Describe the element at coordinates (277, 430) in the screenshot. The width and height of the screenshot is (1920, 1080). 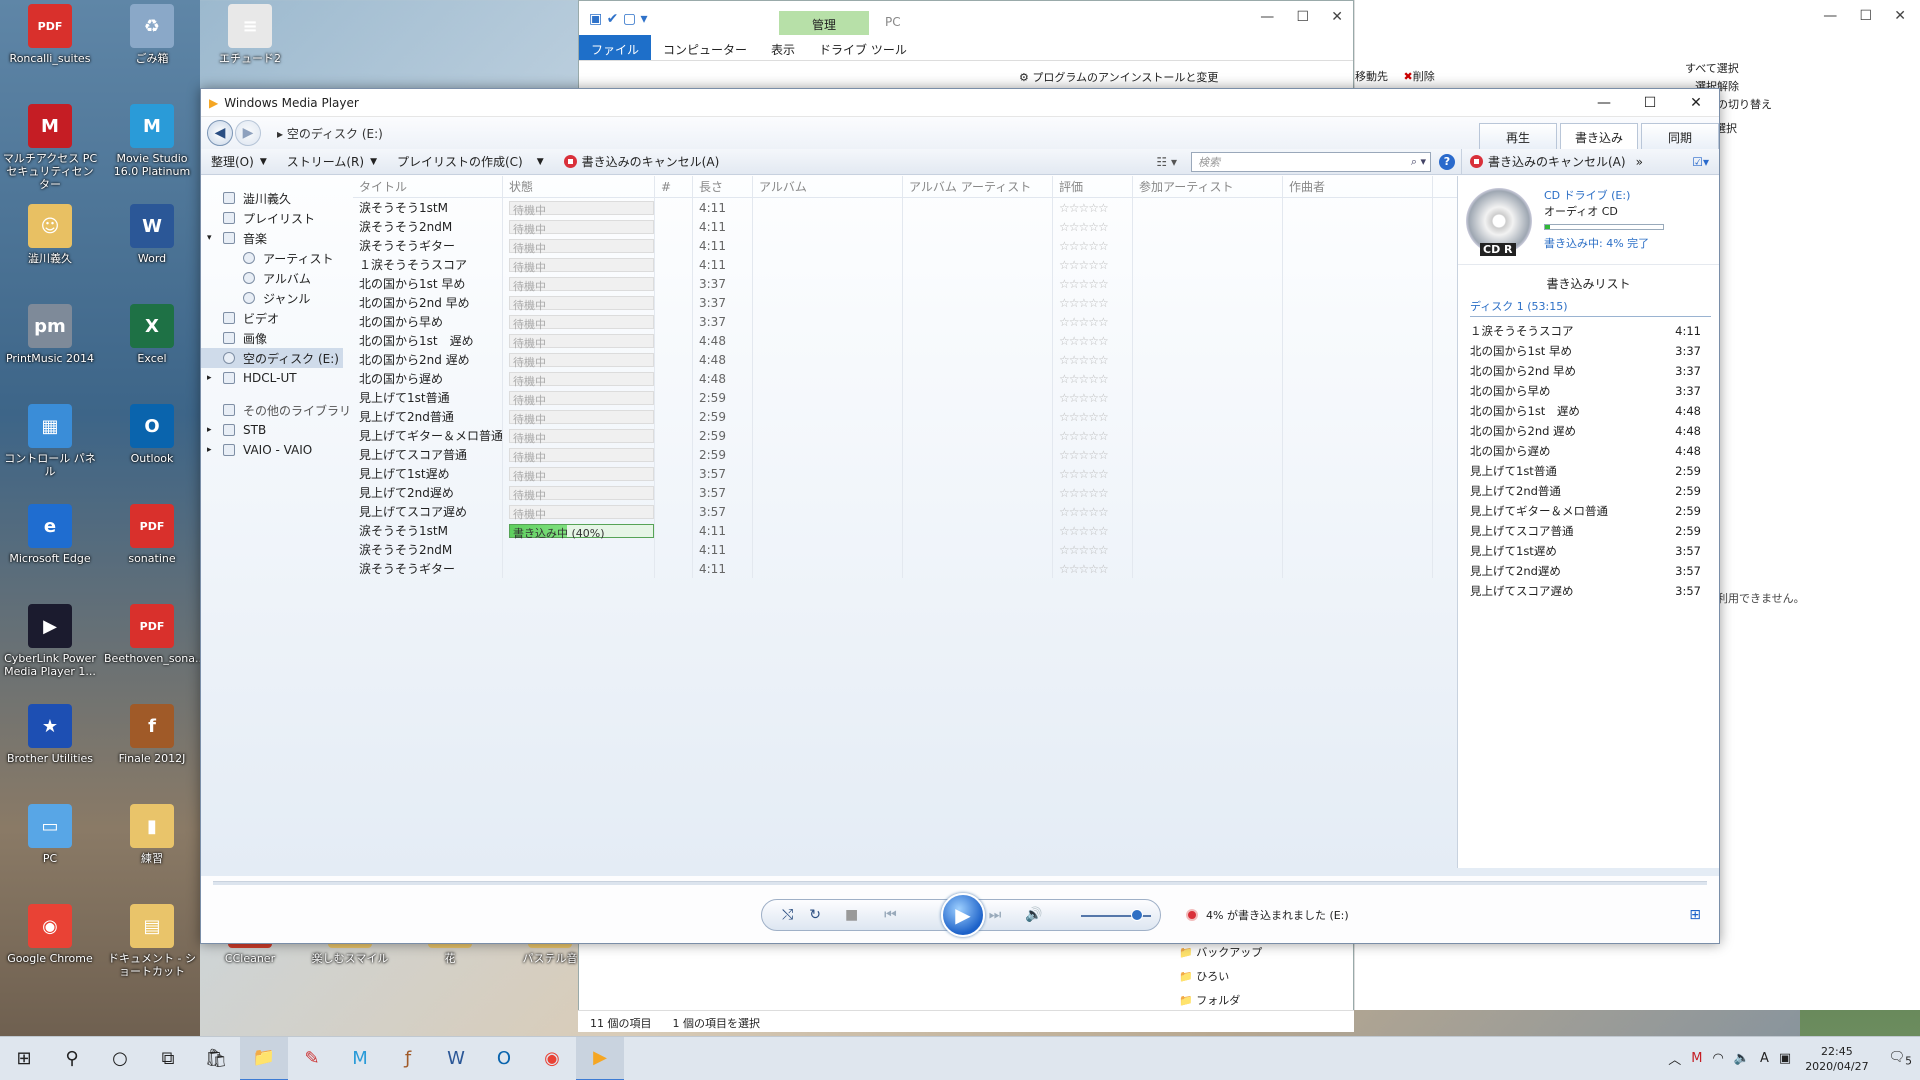
I see `nav-stb: ▸ STB` at that location.